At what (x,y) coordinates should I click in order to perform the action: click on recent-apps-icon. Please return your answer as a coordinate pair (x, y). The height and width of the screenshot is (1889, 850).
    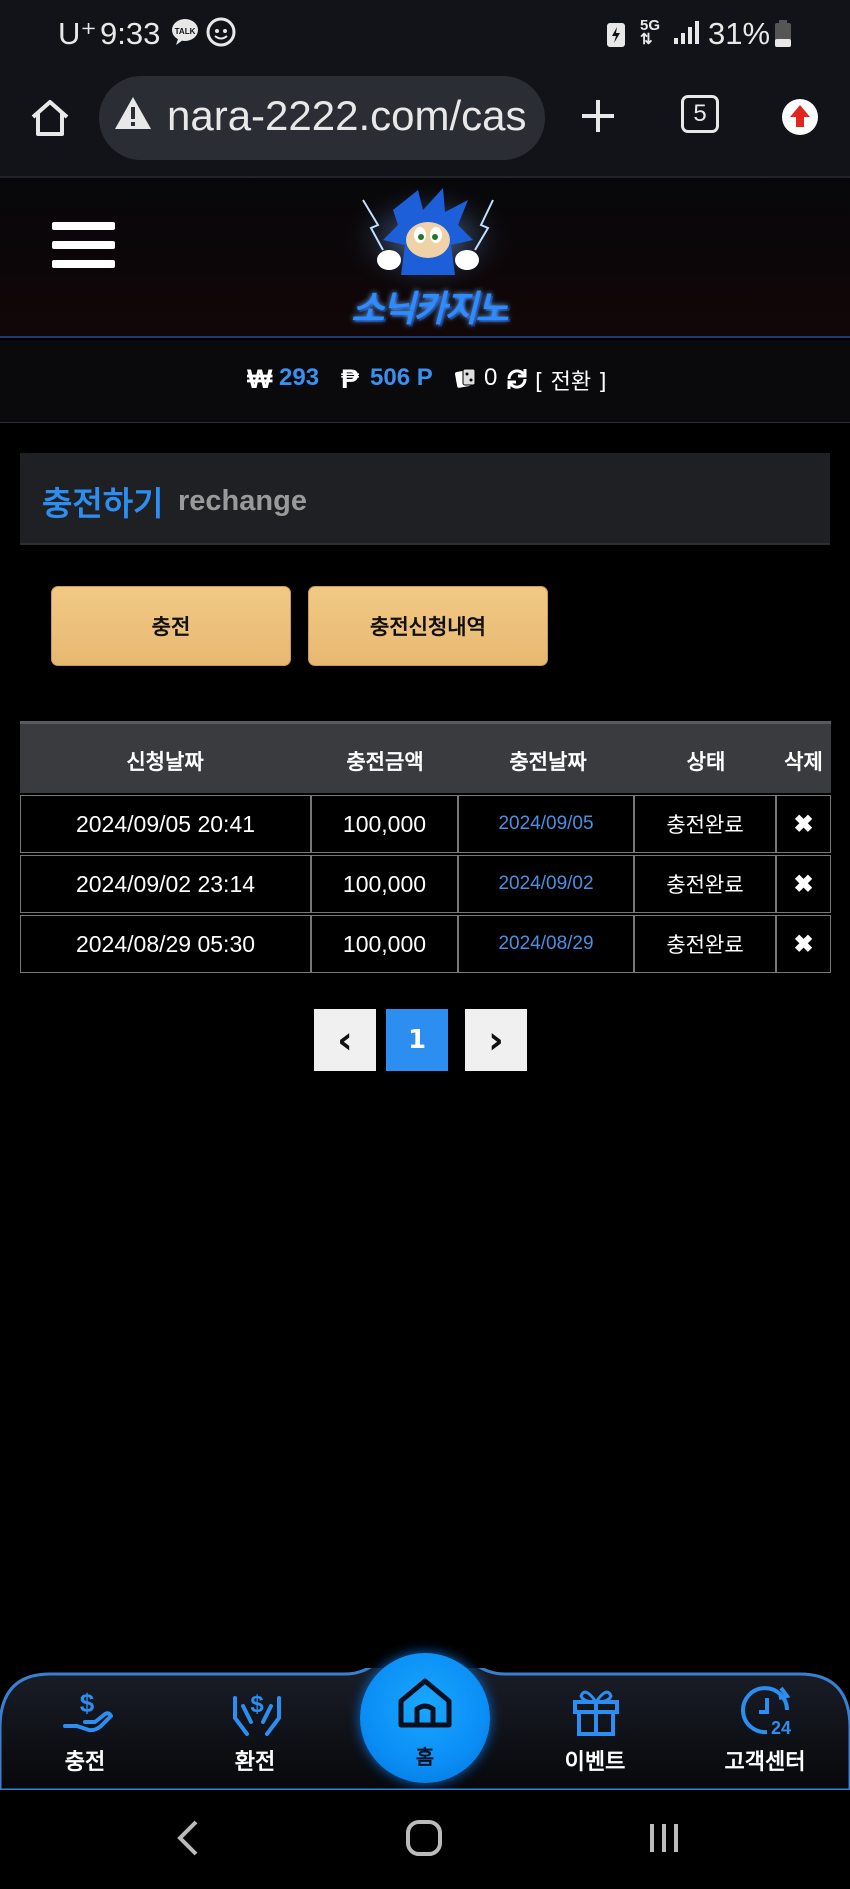
    Looking at the image, I should click on (664, 1840).